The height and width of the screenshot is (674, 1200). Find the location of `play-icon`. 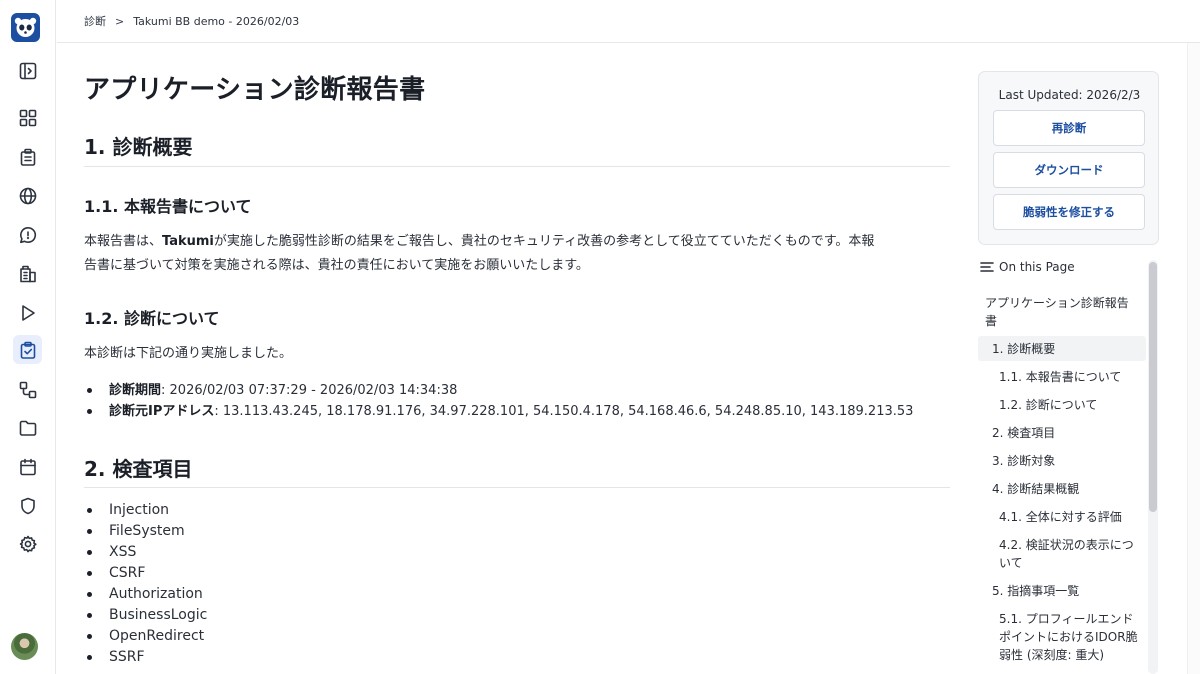

play-icon is located at coordinates (27, 312).